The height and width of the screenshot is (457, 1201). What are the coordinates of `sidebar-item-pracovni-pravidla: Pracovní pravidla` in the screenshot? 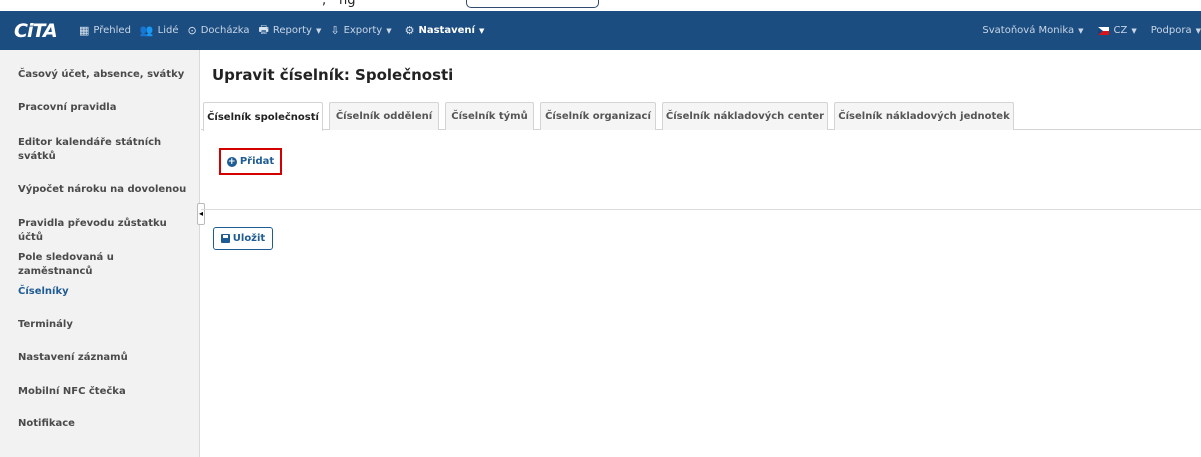 It's located at (104, 108).